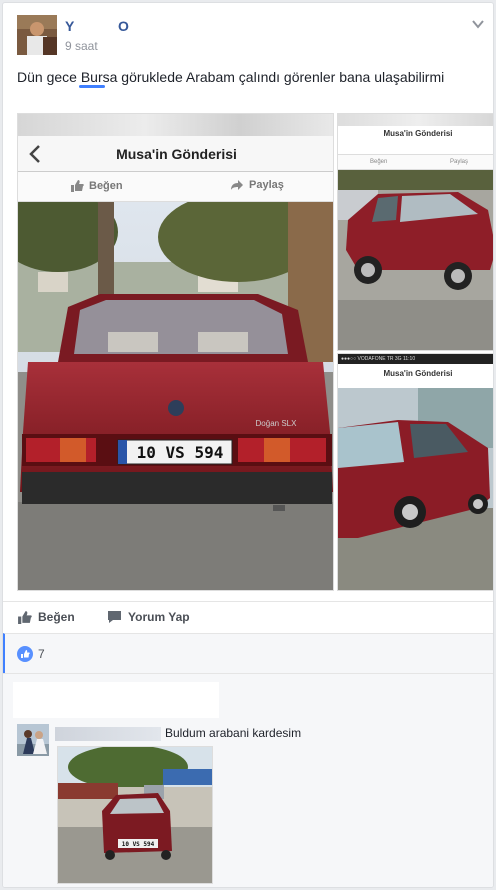 The width and height of the screenshot is (496, 890). What do you see at coordinates (266, 185) in the screenshot?
I see `screenshot-share-label: Paylaş` at bounding box center [266, 185].